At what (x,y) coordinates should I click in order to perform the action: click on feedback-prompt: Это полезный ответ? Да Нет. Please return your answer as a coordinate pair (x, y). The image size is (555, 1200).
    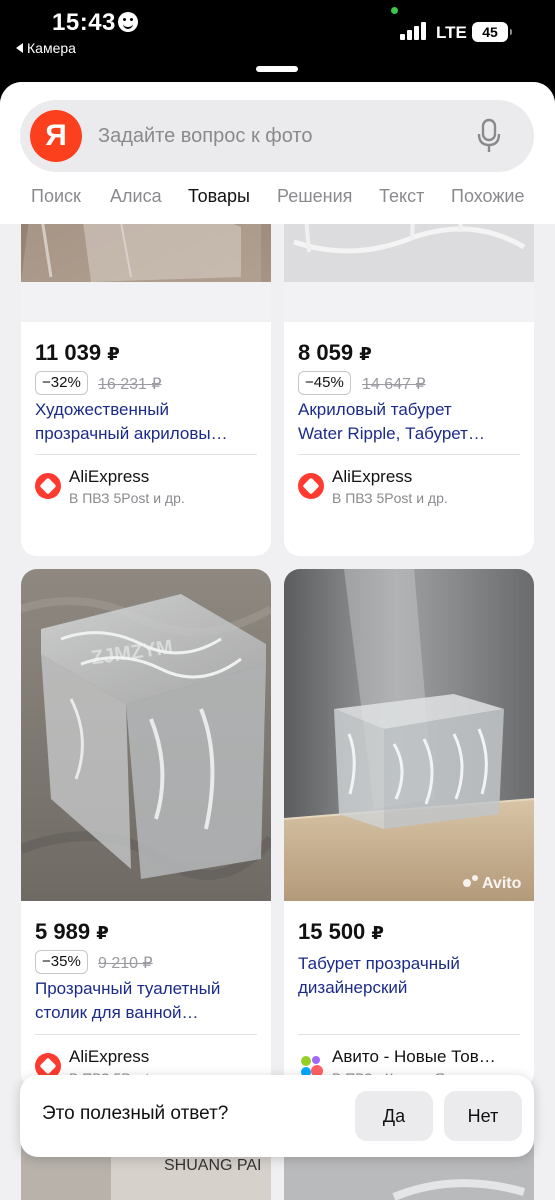
    Looking at the image, I should click on (277, 1116).